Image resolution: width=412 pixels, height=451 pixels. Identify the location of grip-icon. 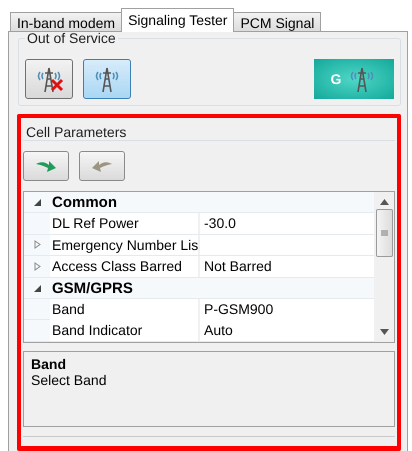
(384, 233).